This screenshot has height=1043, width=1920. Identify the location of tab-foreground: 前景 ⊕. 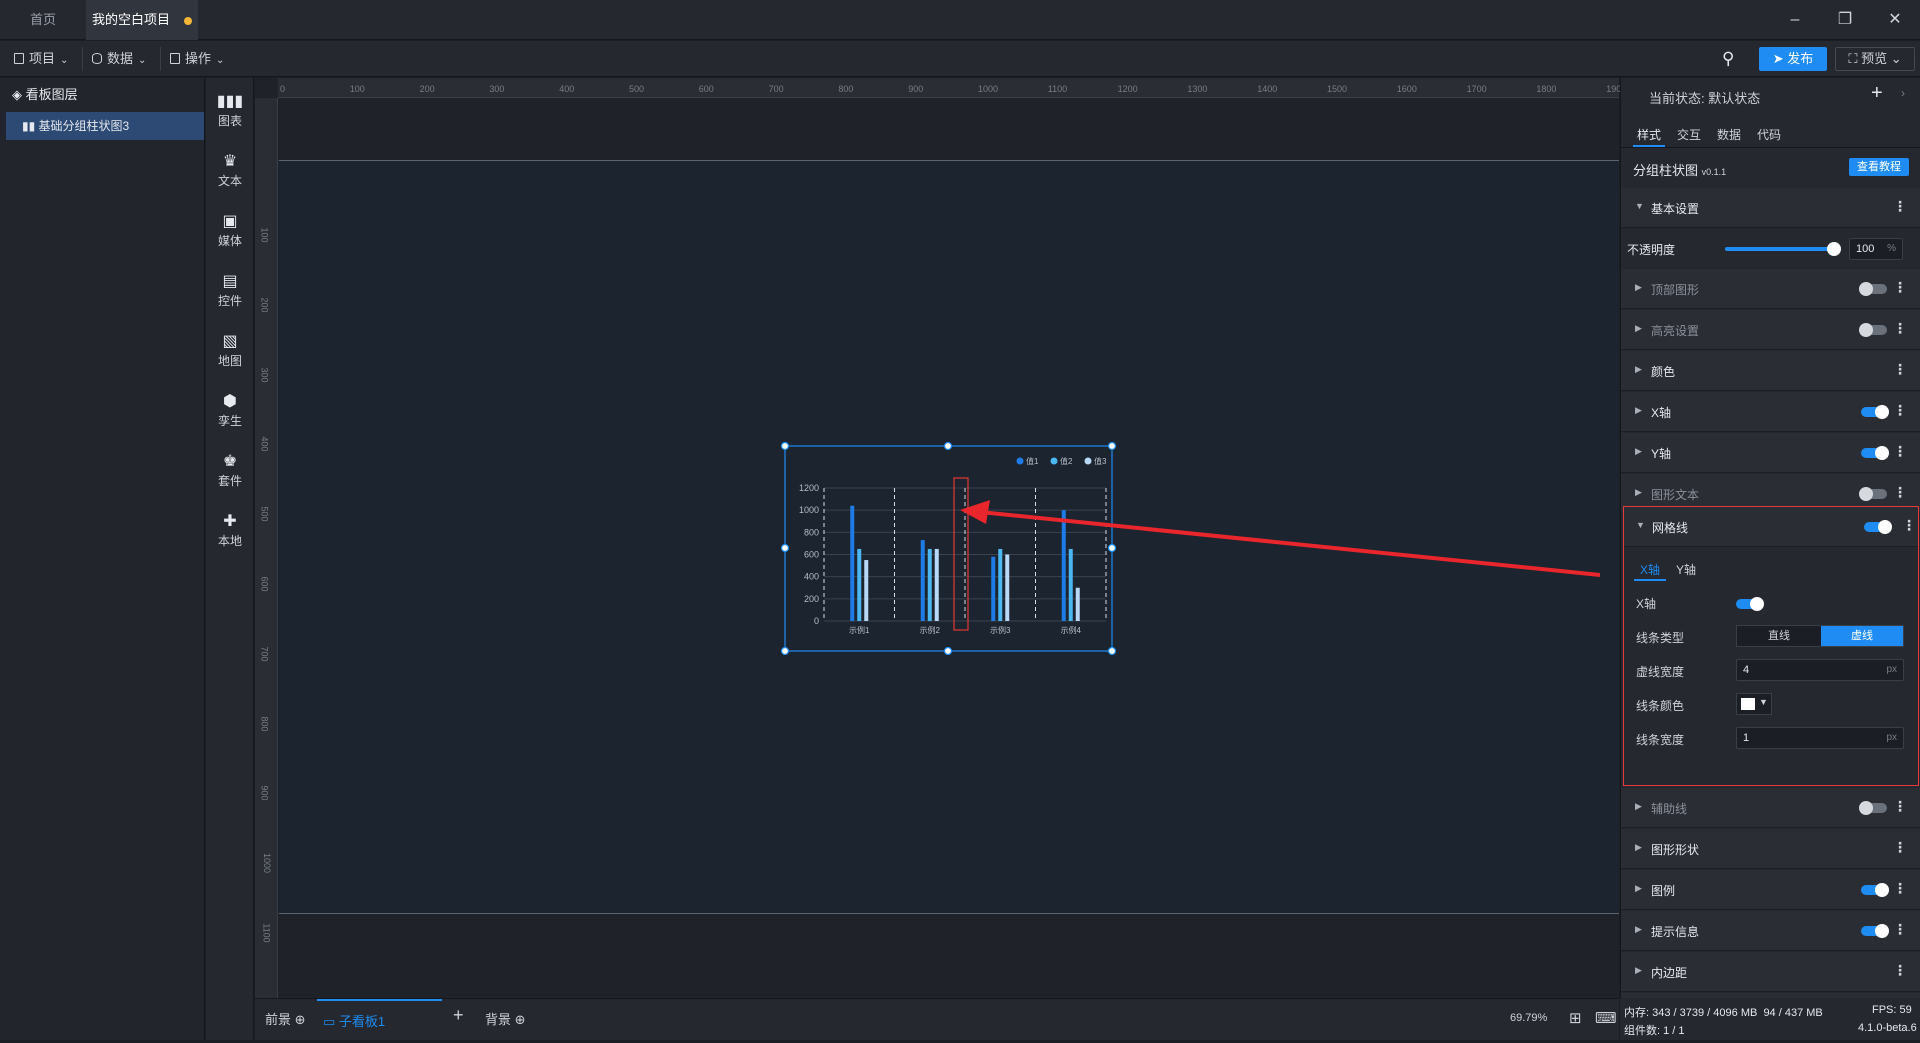
(285, 1018).